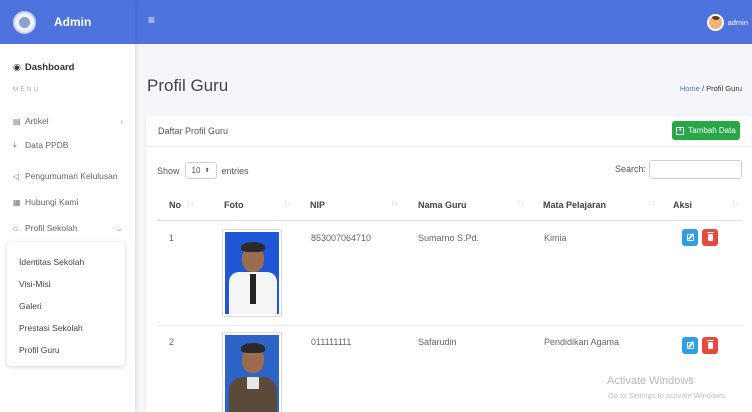 This screenshot has width=752, height=412. I want to click on search-label: Search:, so click(631, 169).